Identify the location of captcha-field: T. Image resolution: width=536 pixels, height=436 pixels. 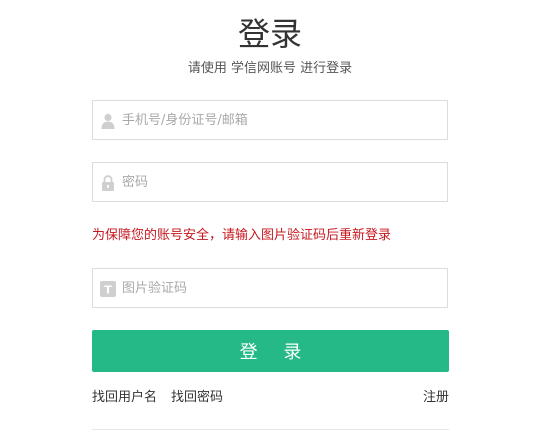
(270, 288).